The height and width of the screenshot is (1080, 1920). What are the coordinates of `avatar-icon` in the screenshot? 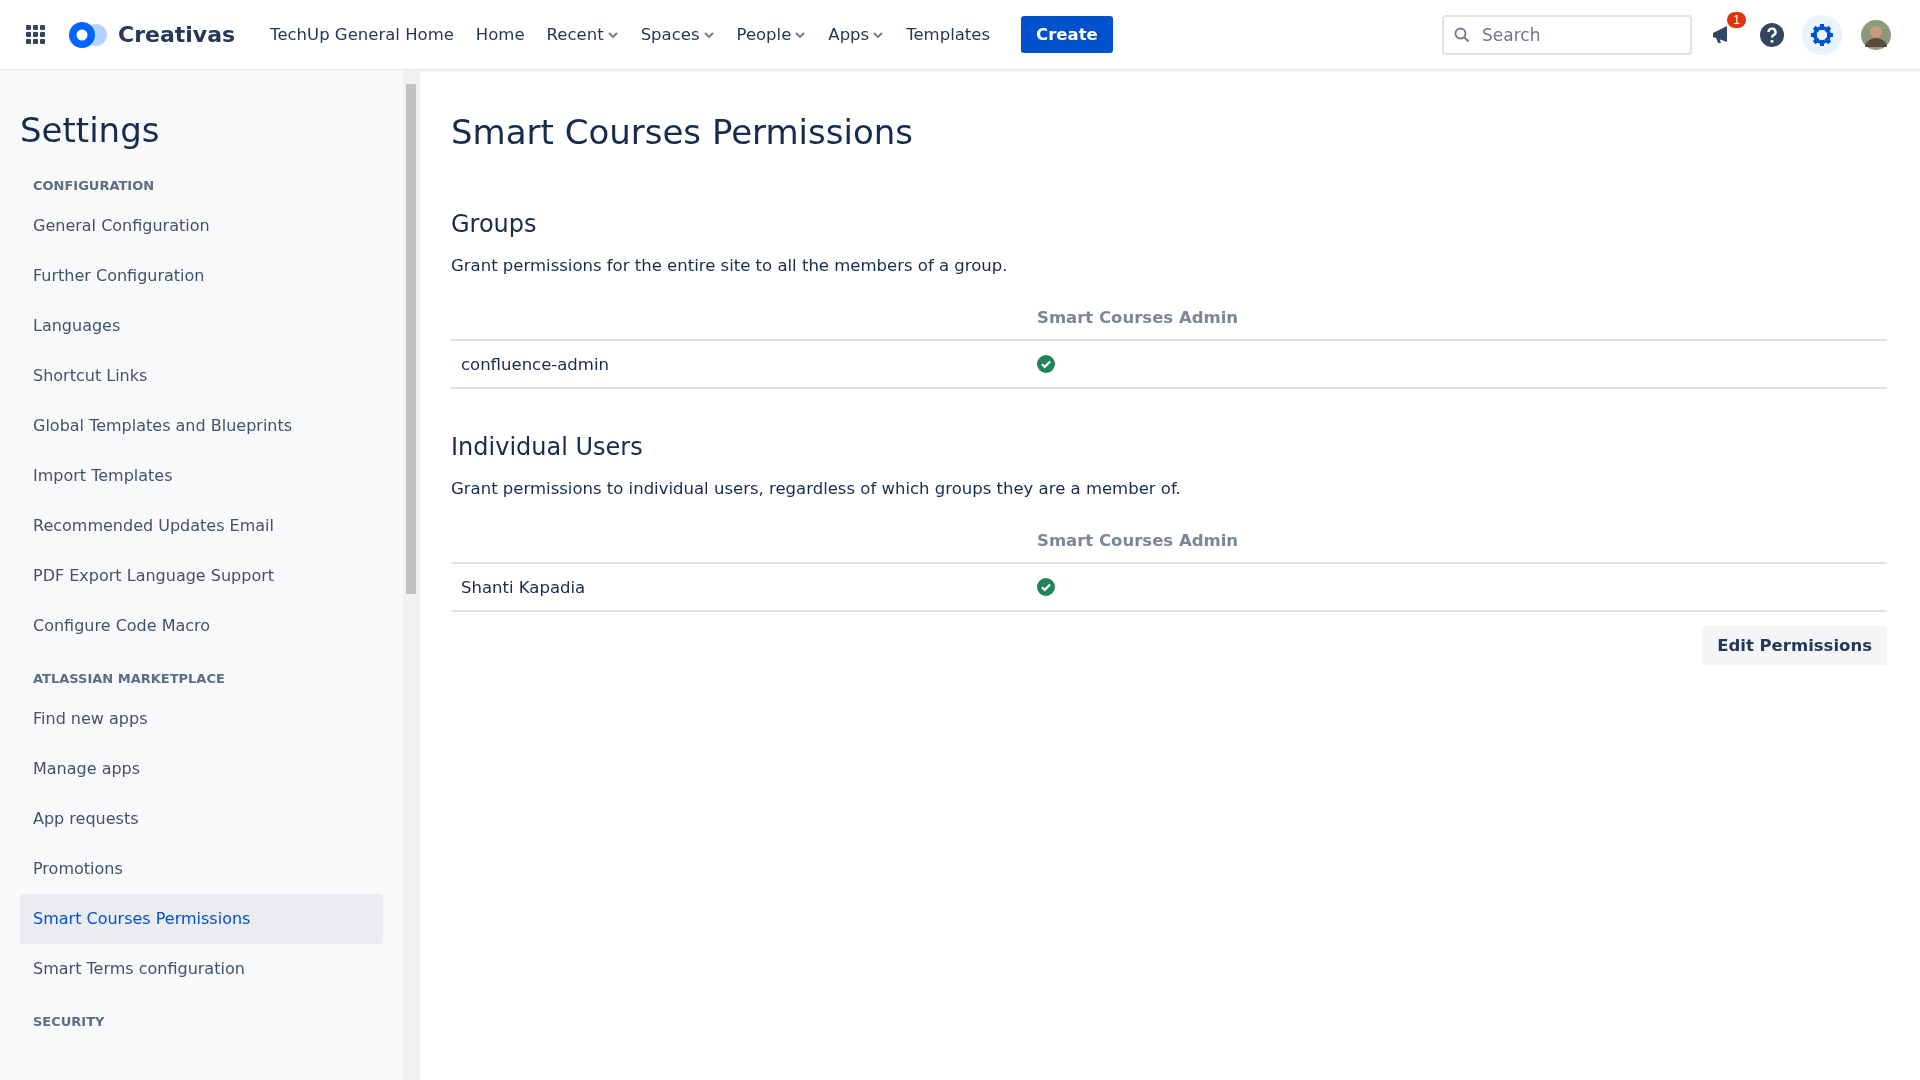 It's located at (1876, 34).